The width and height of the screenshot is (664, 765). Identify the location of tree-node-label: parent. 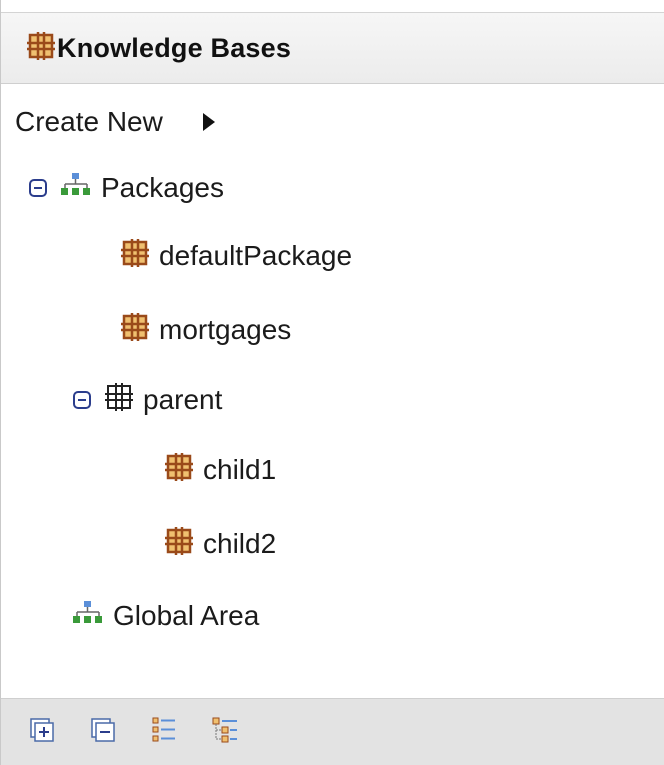
(183, 399).